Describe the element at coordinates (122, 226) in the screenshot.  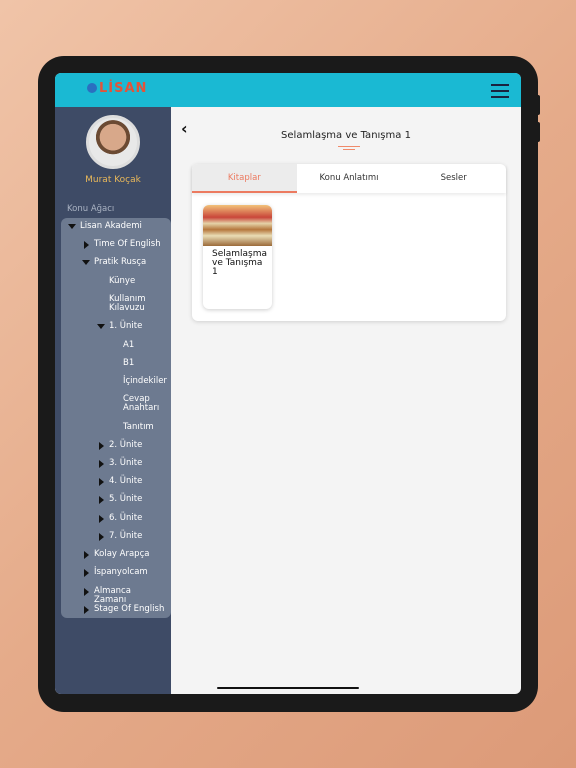
I see `tree-item-label: Lisan Akademi` at that location.